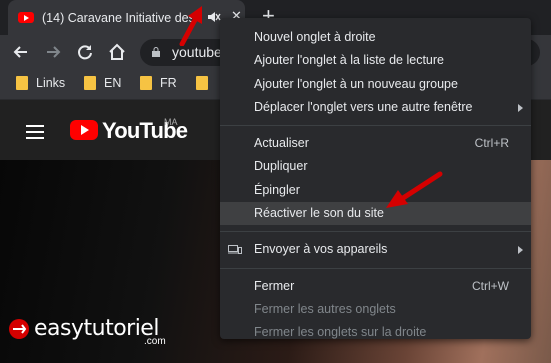 The width and height of the screenshot is (551, 363). Describe the element at coordinates (340, 332) in the screenshot. I see `menu-item-label: Fermer les onglets sur la droite` at that location.